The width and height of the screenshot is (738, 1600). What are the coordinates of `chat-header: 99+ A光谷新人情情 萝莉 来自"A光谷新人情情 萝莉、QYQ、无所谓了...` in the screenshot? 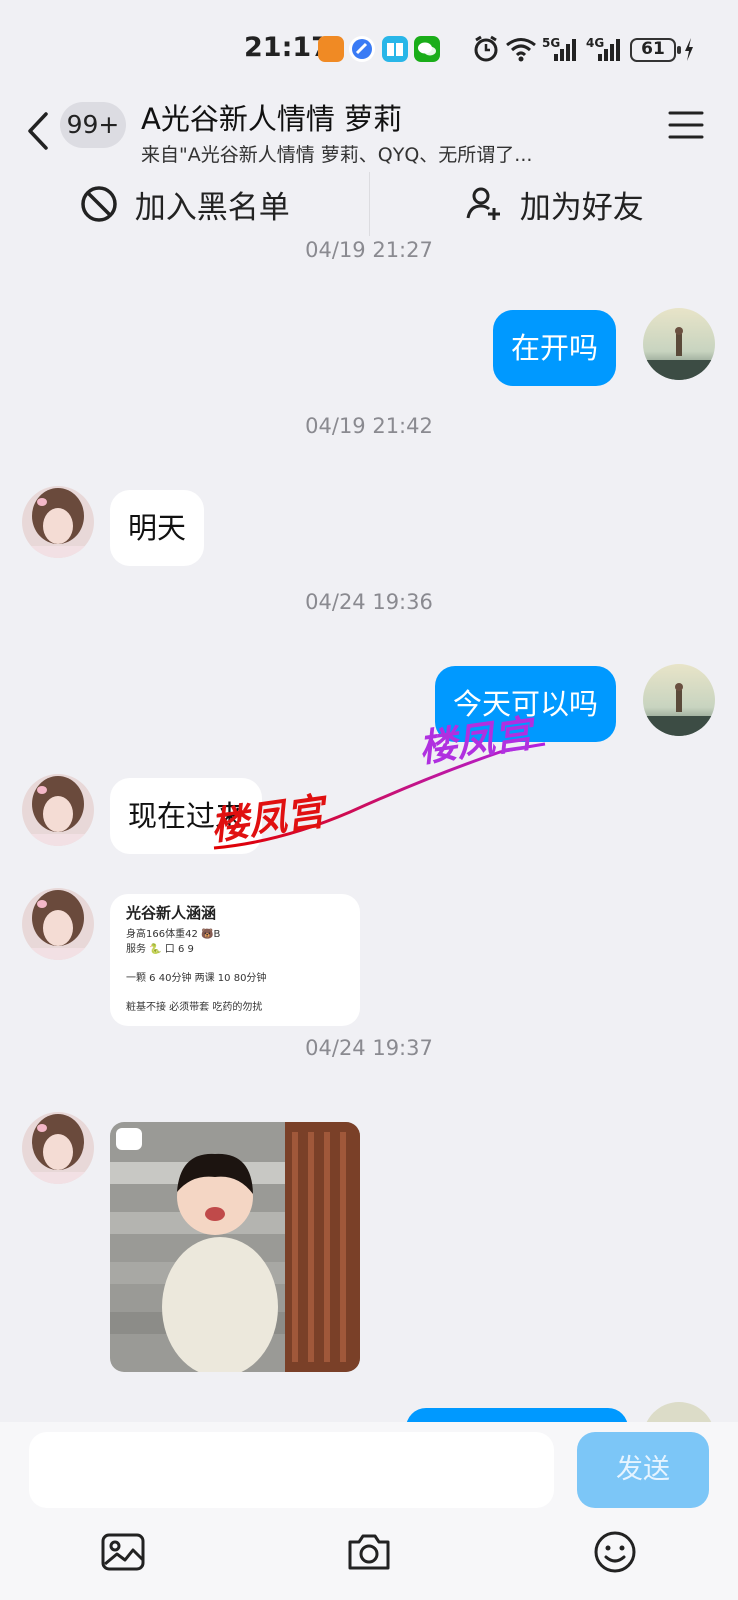 It's located at (369, 132).